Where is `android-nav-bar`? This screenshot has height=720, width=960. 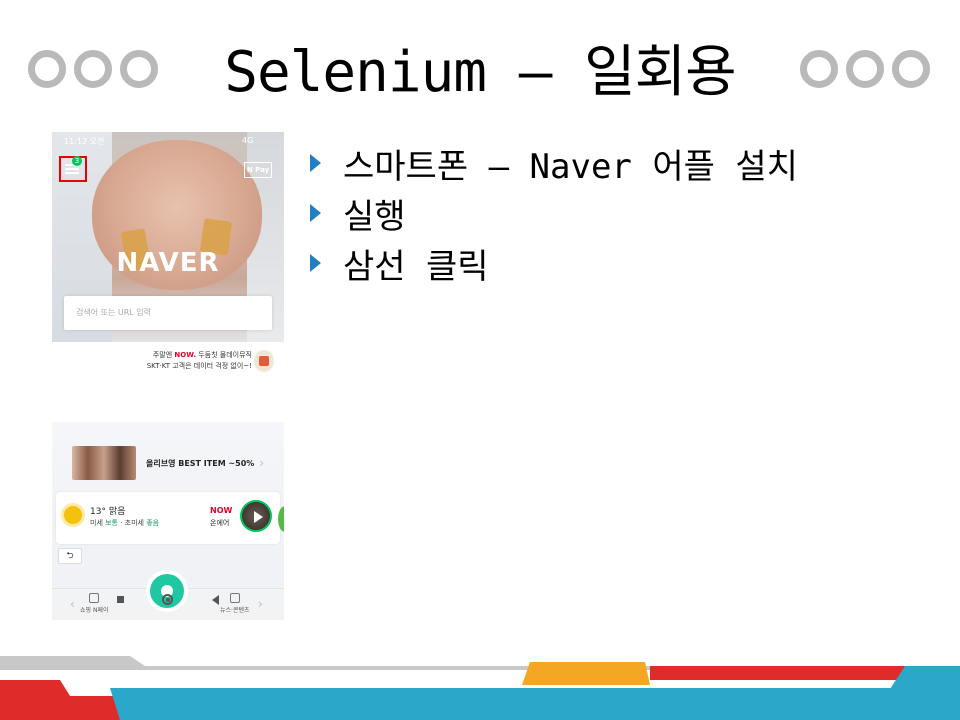 android-nav-bar is located at coordinates (168, 600).